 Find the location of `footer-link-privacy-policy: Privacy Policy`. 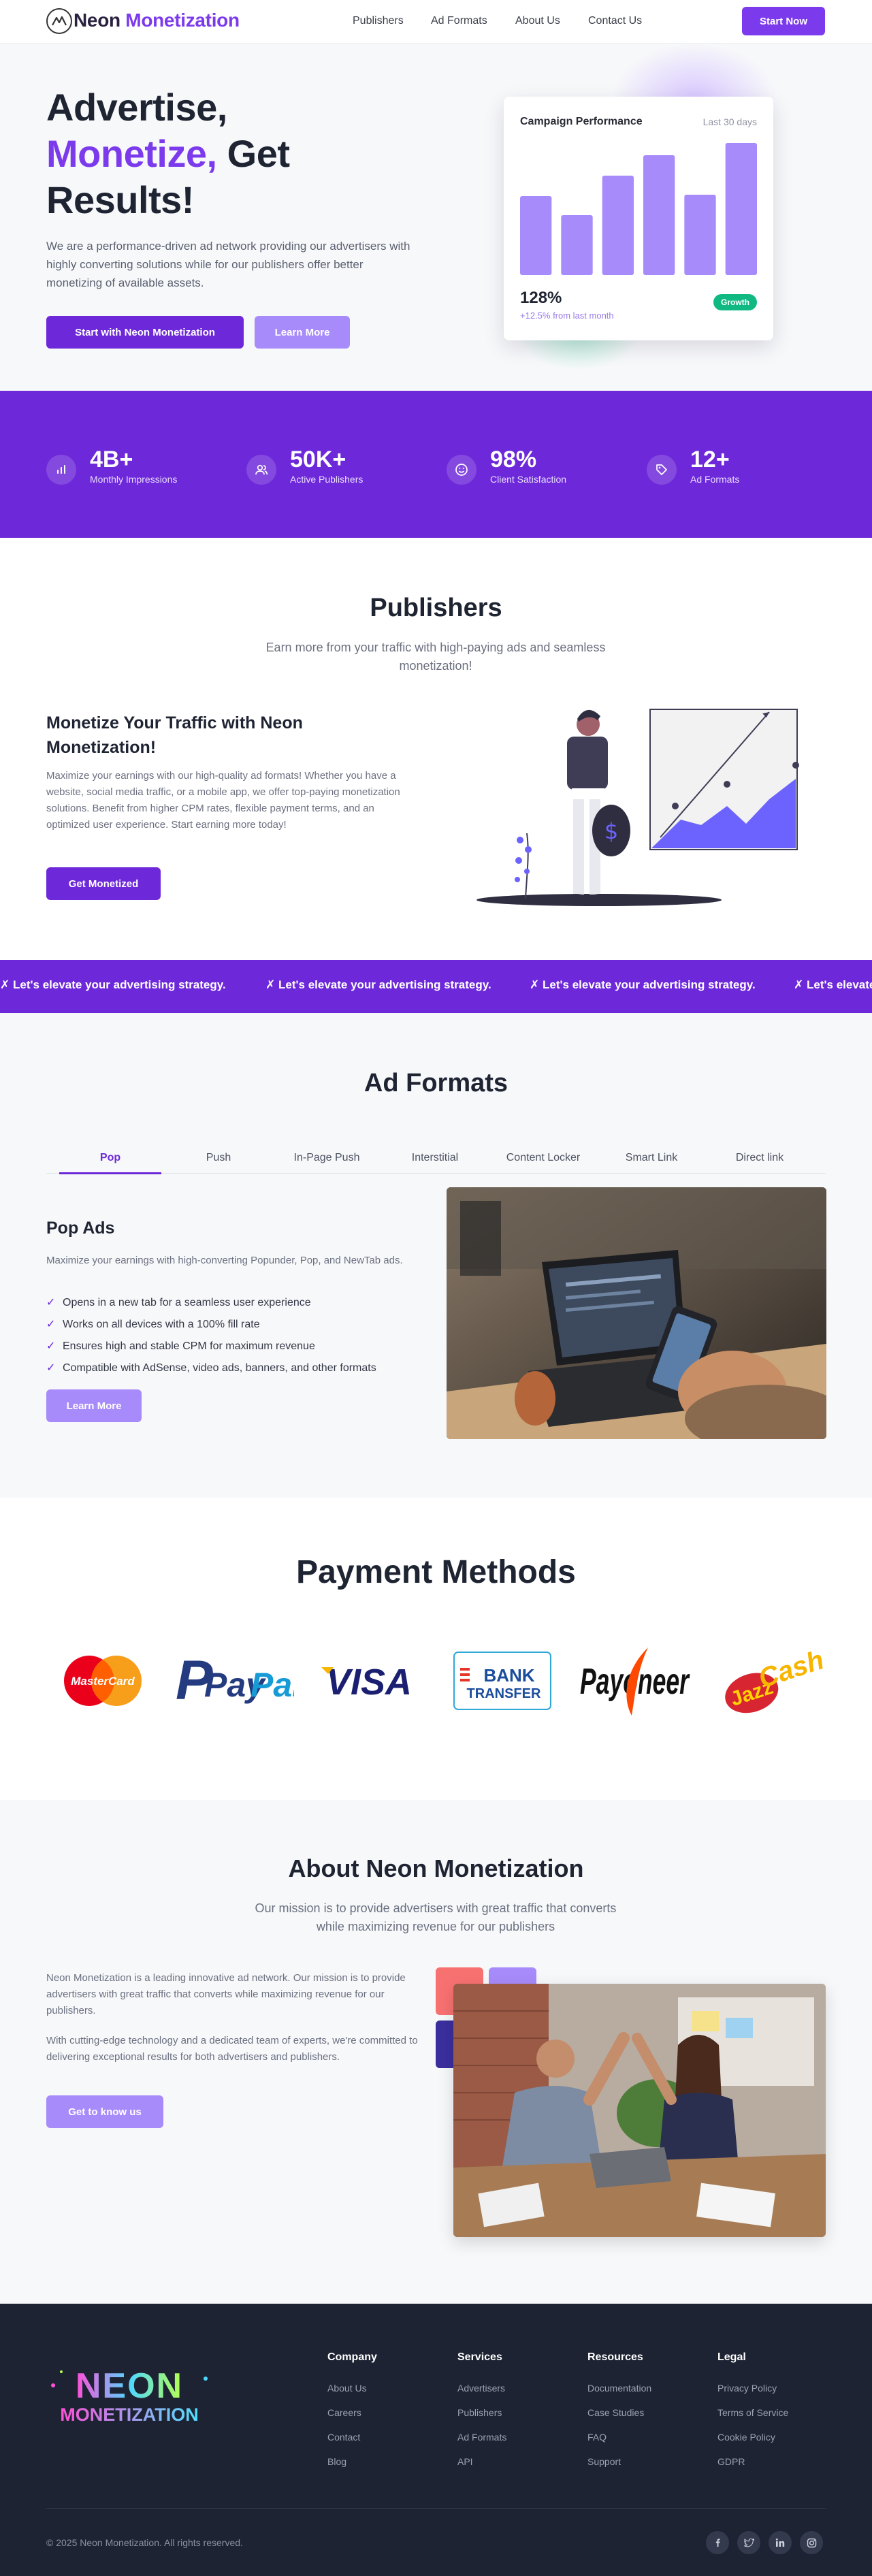

footer-link-privacy-policy: Privacy Policy is located at coordinates (747, 2389).